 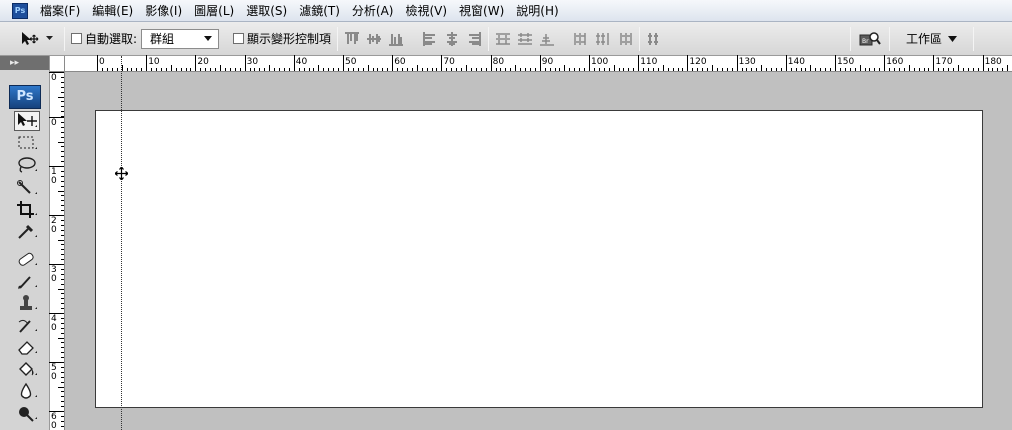 I want to click on ruler-label: 140, so click(x=796, y=62).